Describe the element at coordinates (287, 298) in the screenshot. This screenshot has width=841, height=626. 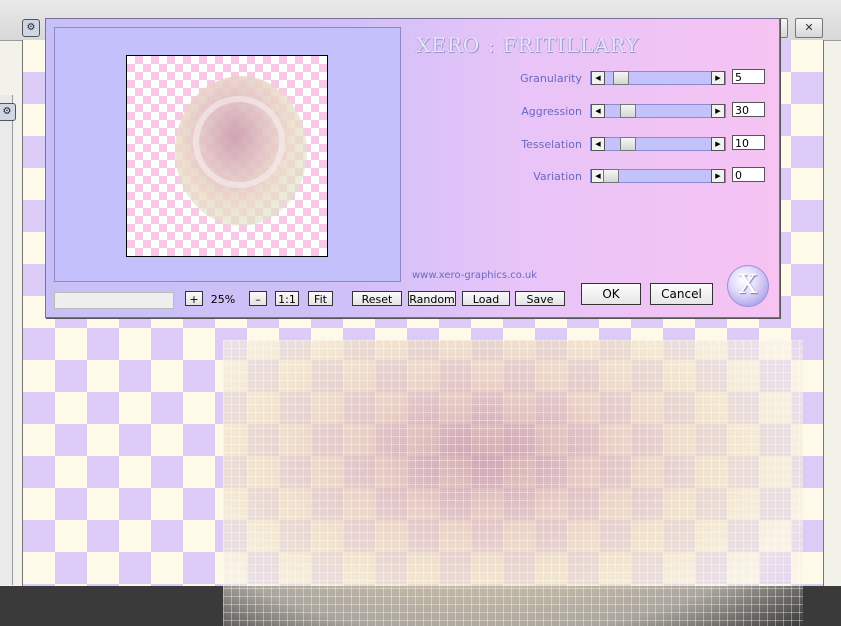
I see `zoom-actual-size-button: 1:1` at that location.